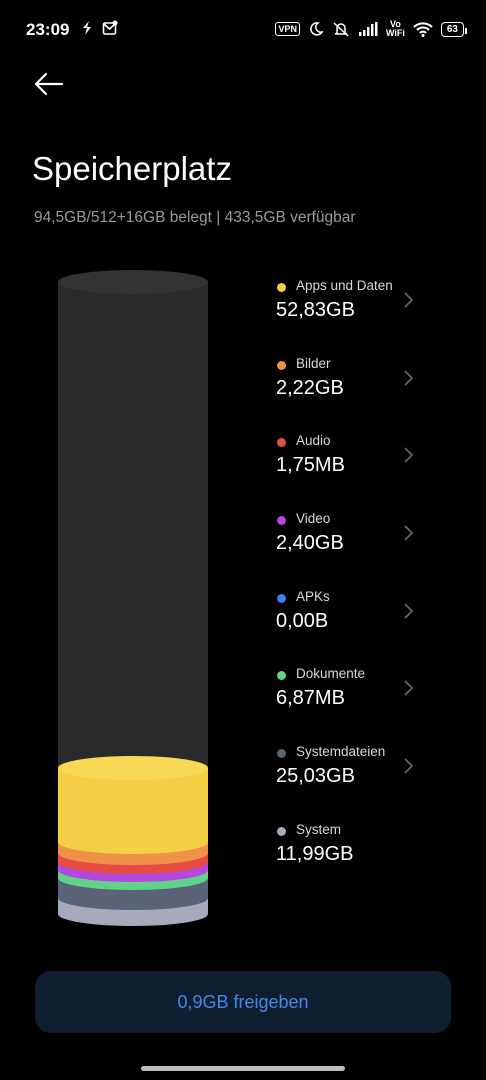 Image resolution: width=486 pixels, height=1080 pixels. What do you see at coordinates (313, 440) in the screenshot?
I see `category-label: Audio` at bounding box center [313, 440].